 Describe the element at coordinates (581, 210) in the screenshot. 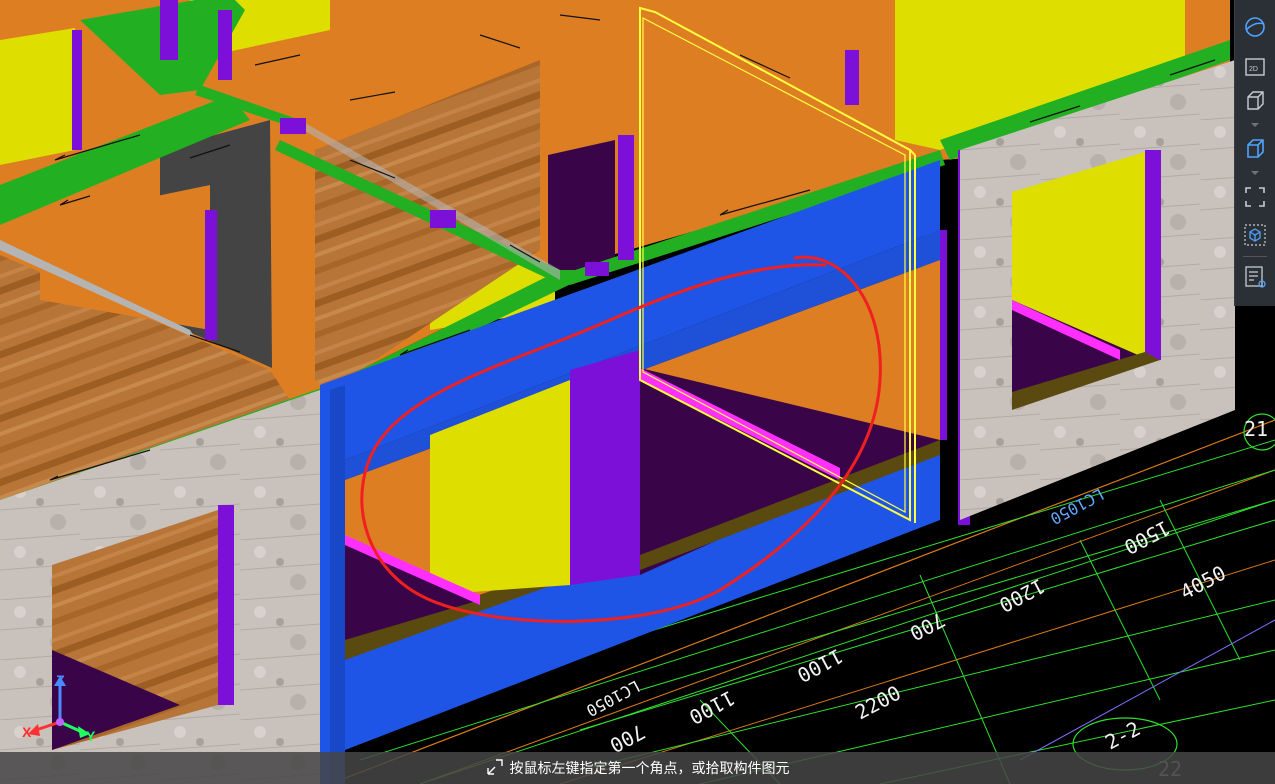

I see `dark-room-upper` at that location.